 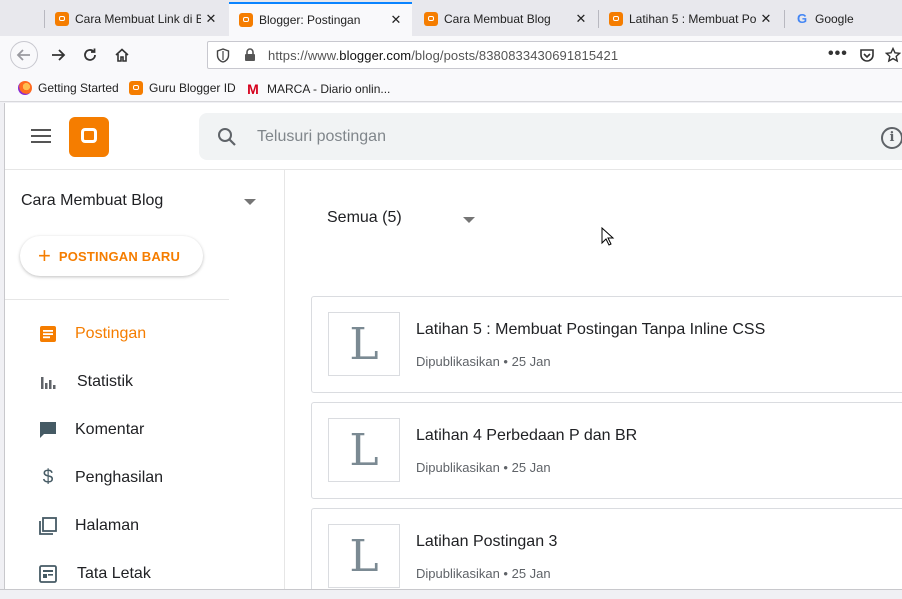 I want to click on marca-icon: M, so click(x=253, y=89).